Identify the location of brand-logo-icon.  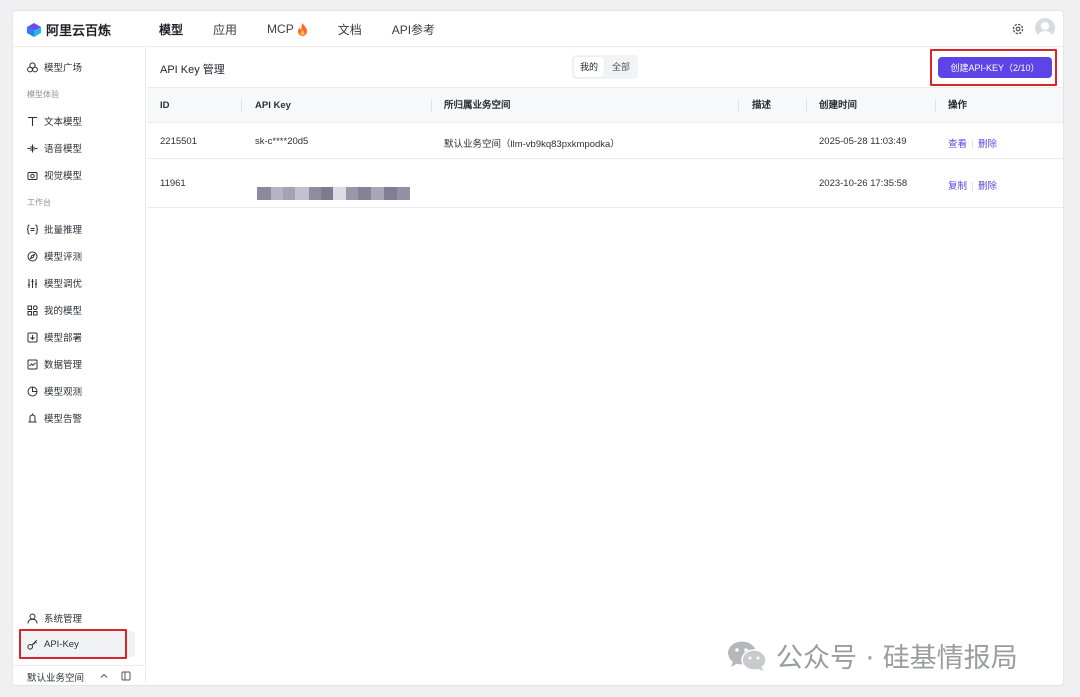
(34, 29).